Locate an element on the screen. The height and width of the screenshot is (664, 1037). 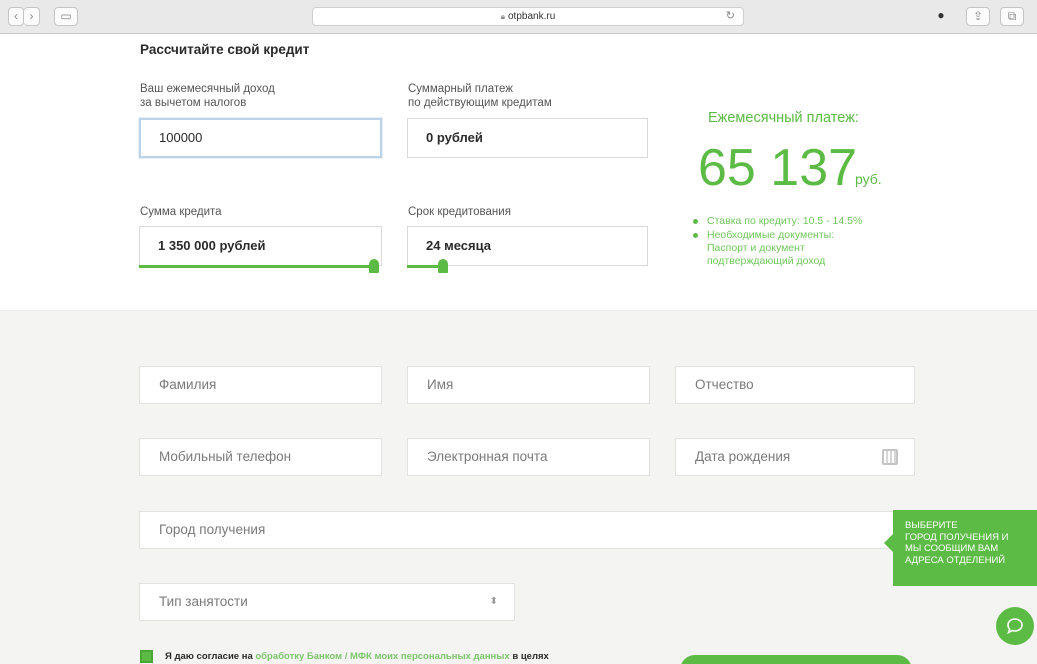
chat-bubble-icon is located at coordinates (1015, 626).